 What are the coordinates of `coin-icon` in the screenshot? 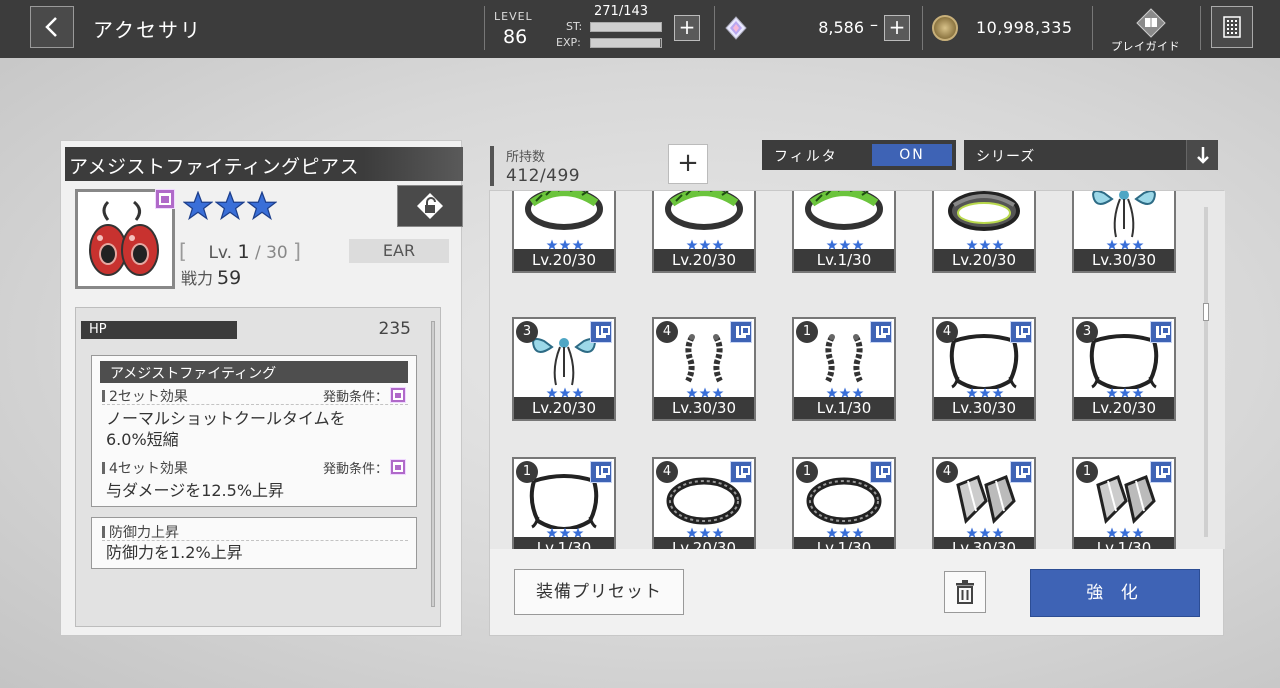 It's located at (945, 28).